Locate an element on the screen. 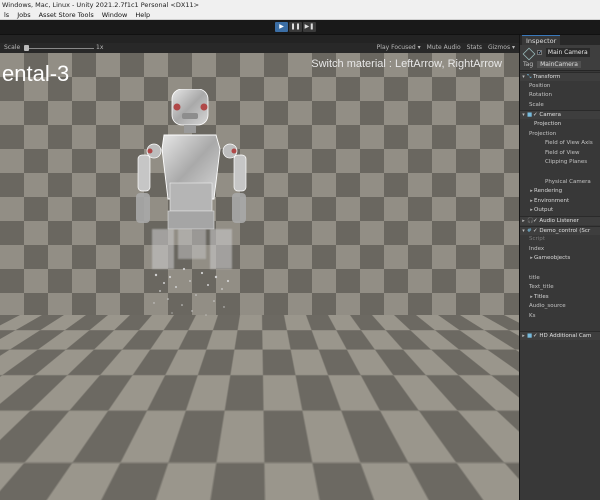 Image resolution: width=600 pixels, height=500 pixels. inspector-field-row: Clipping Planes is located at coordinates (560, 162).